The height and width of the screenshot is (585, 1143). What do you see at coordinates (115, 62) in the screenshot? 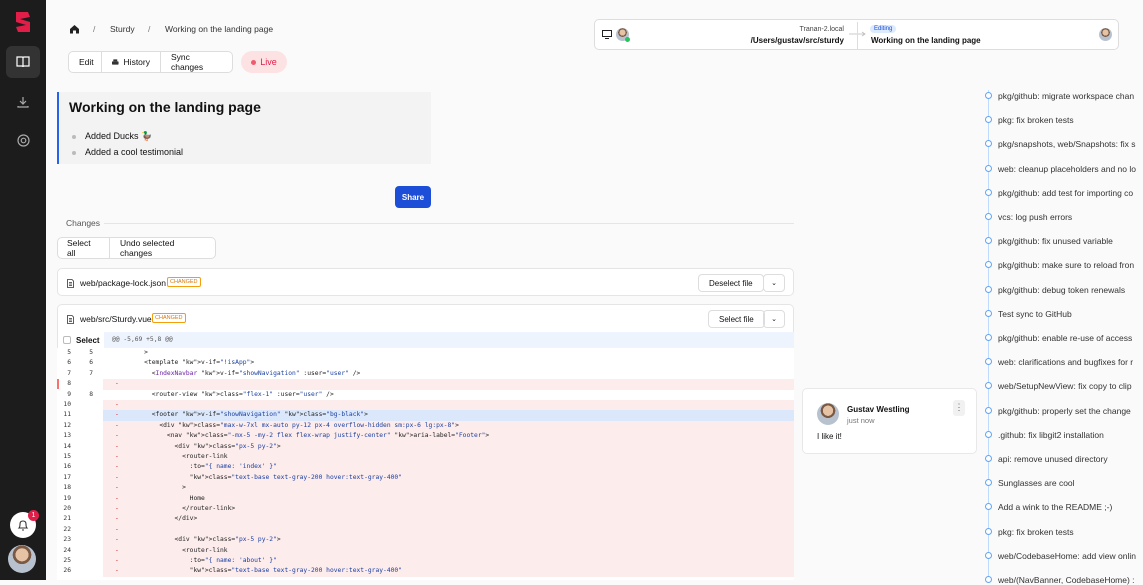
I see `history-icon` at bounding box center [115, 62].